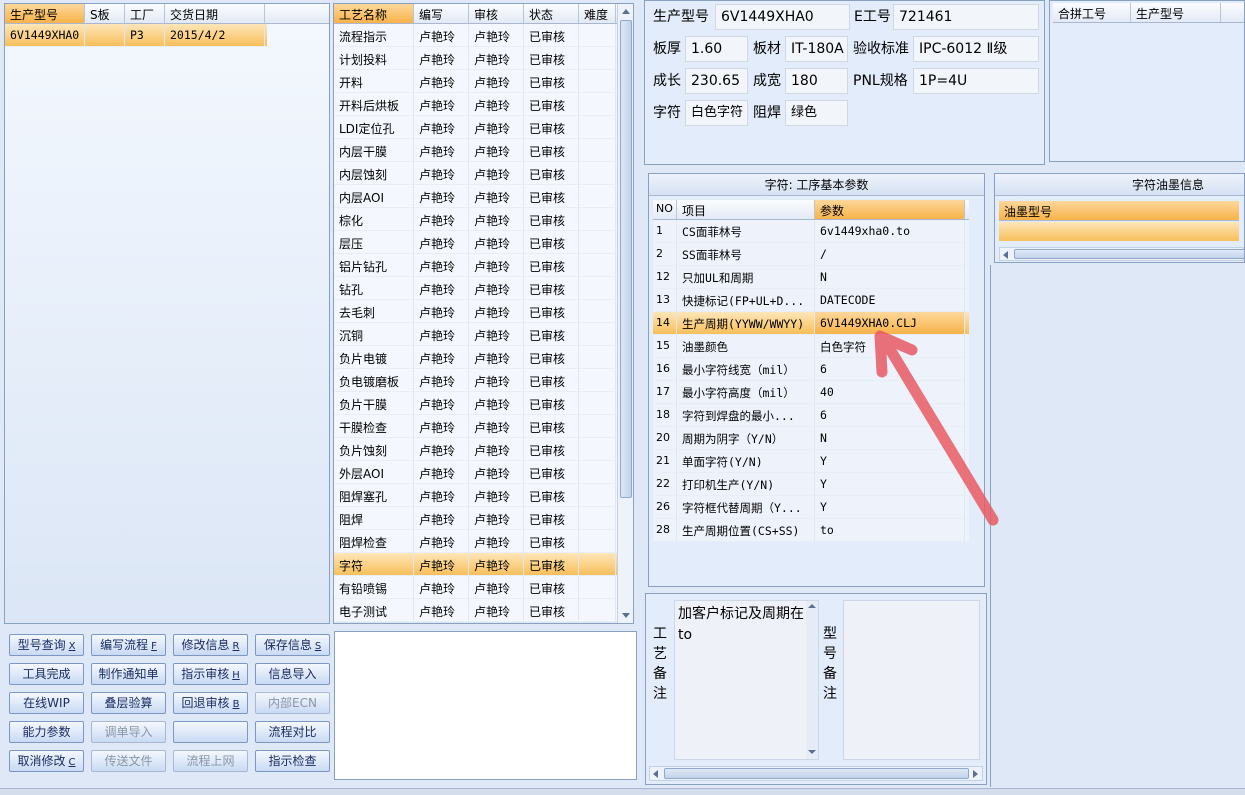  What do you see at coordinates (292, 761) in the screenshot?
I see `button-r4-c3: 指示检查` at bounding box center [292, 761].